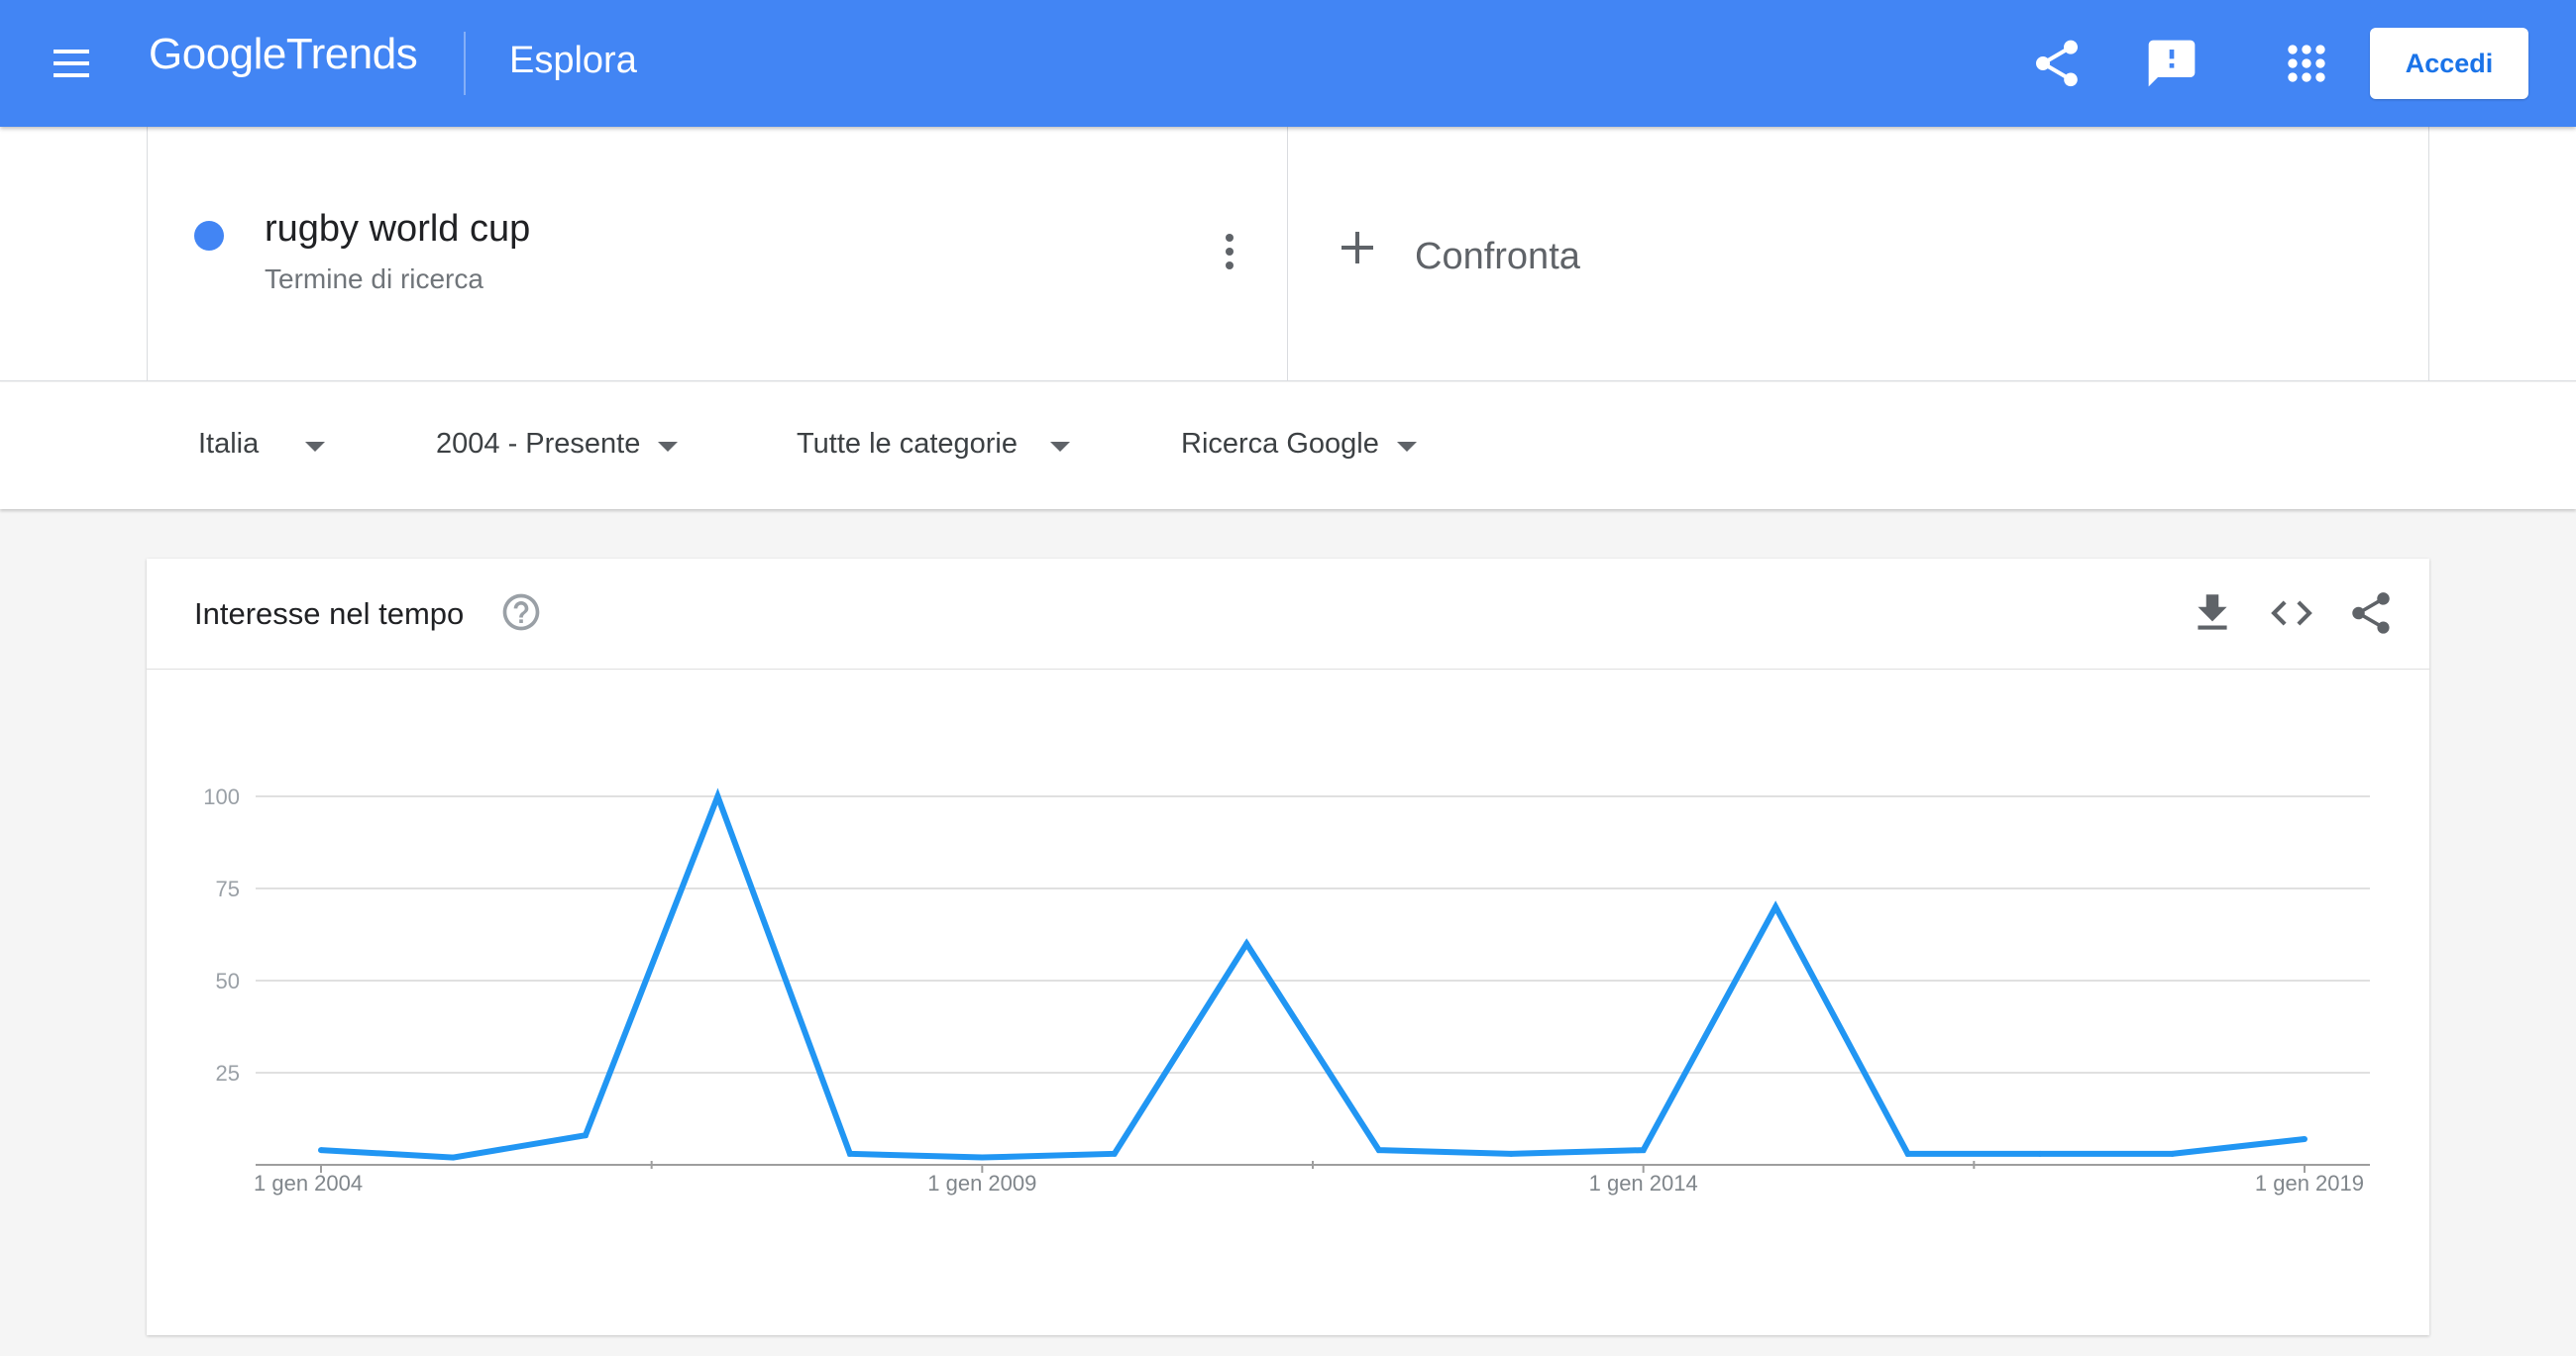  What do you see at coordinates (221, 797) in the screenshot?
I see `y-tick-label: 100` at bounding box center [221, 797].